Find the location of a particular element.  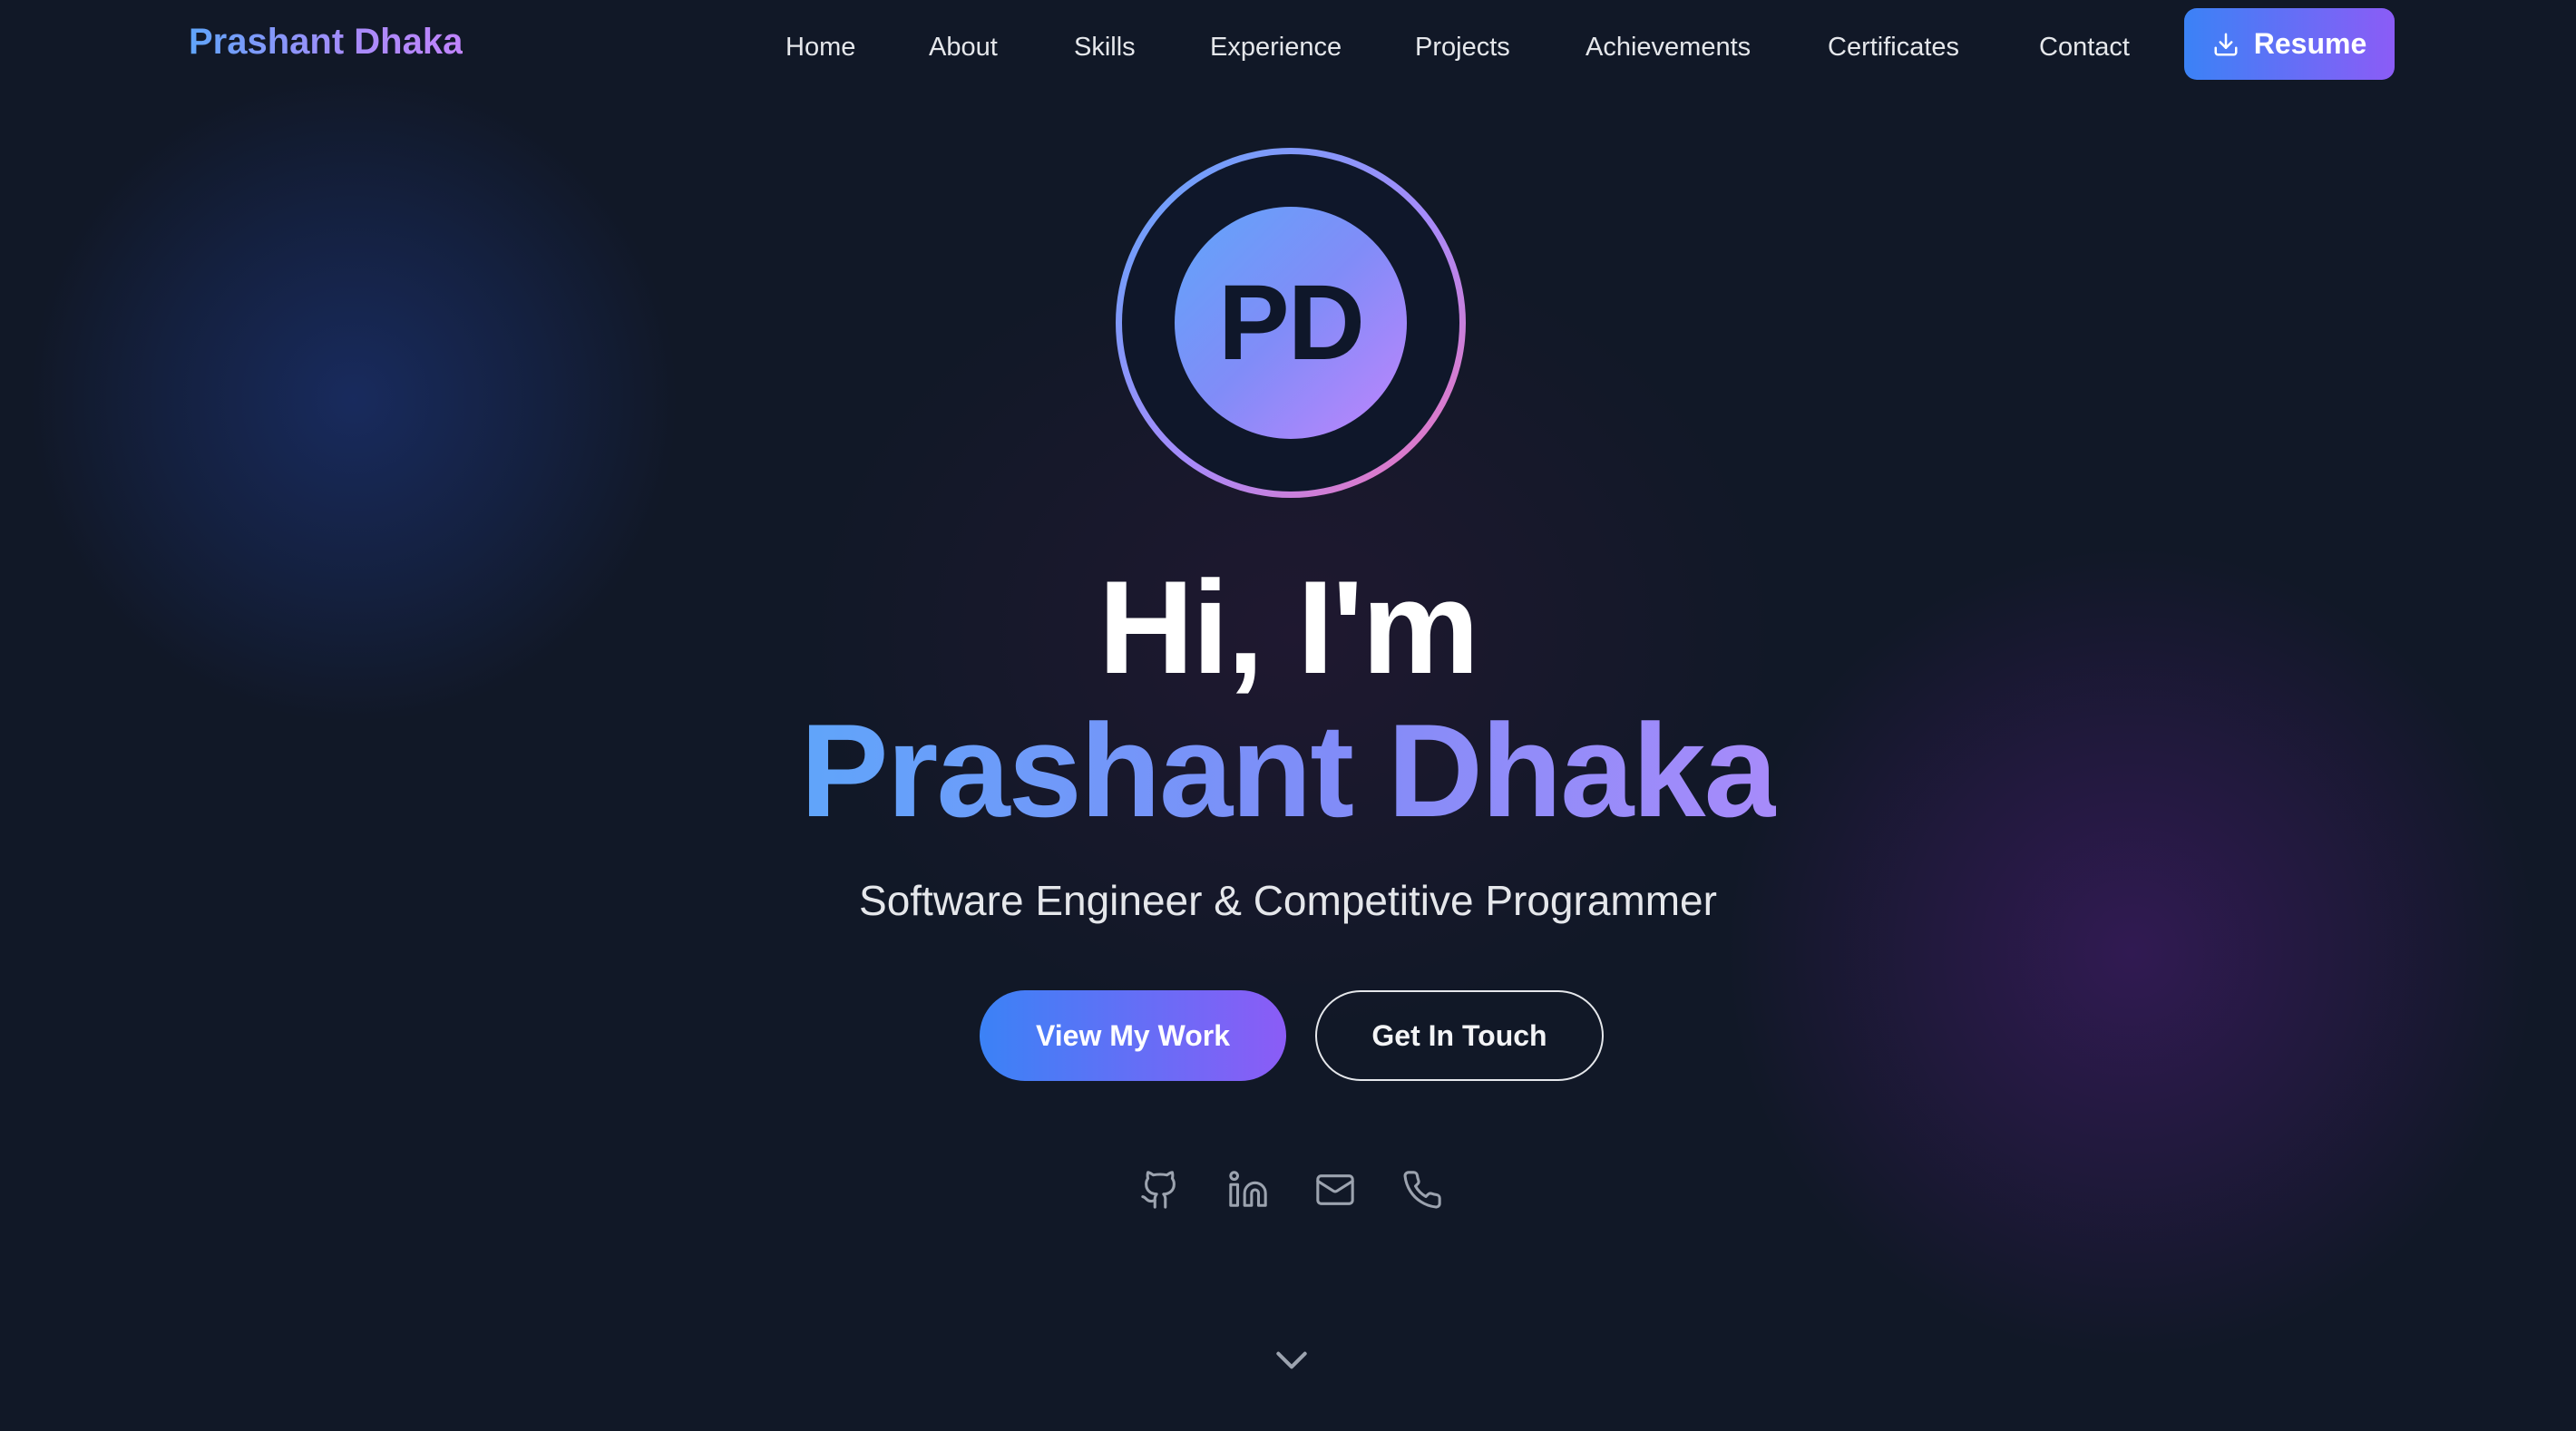

chevron-down-icon is located at coordinates (1291, 1360).